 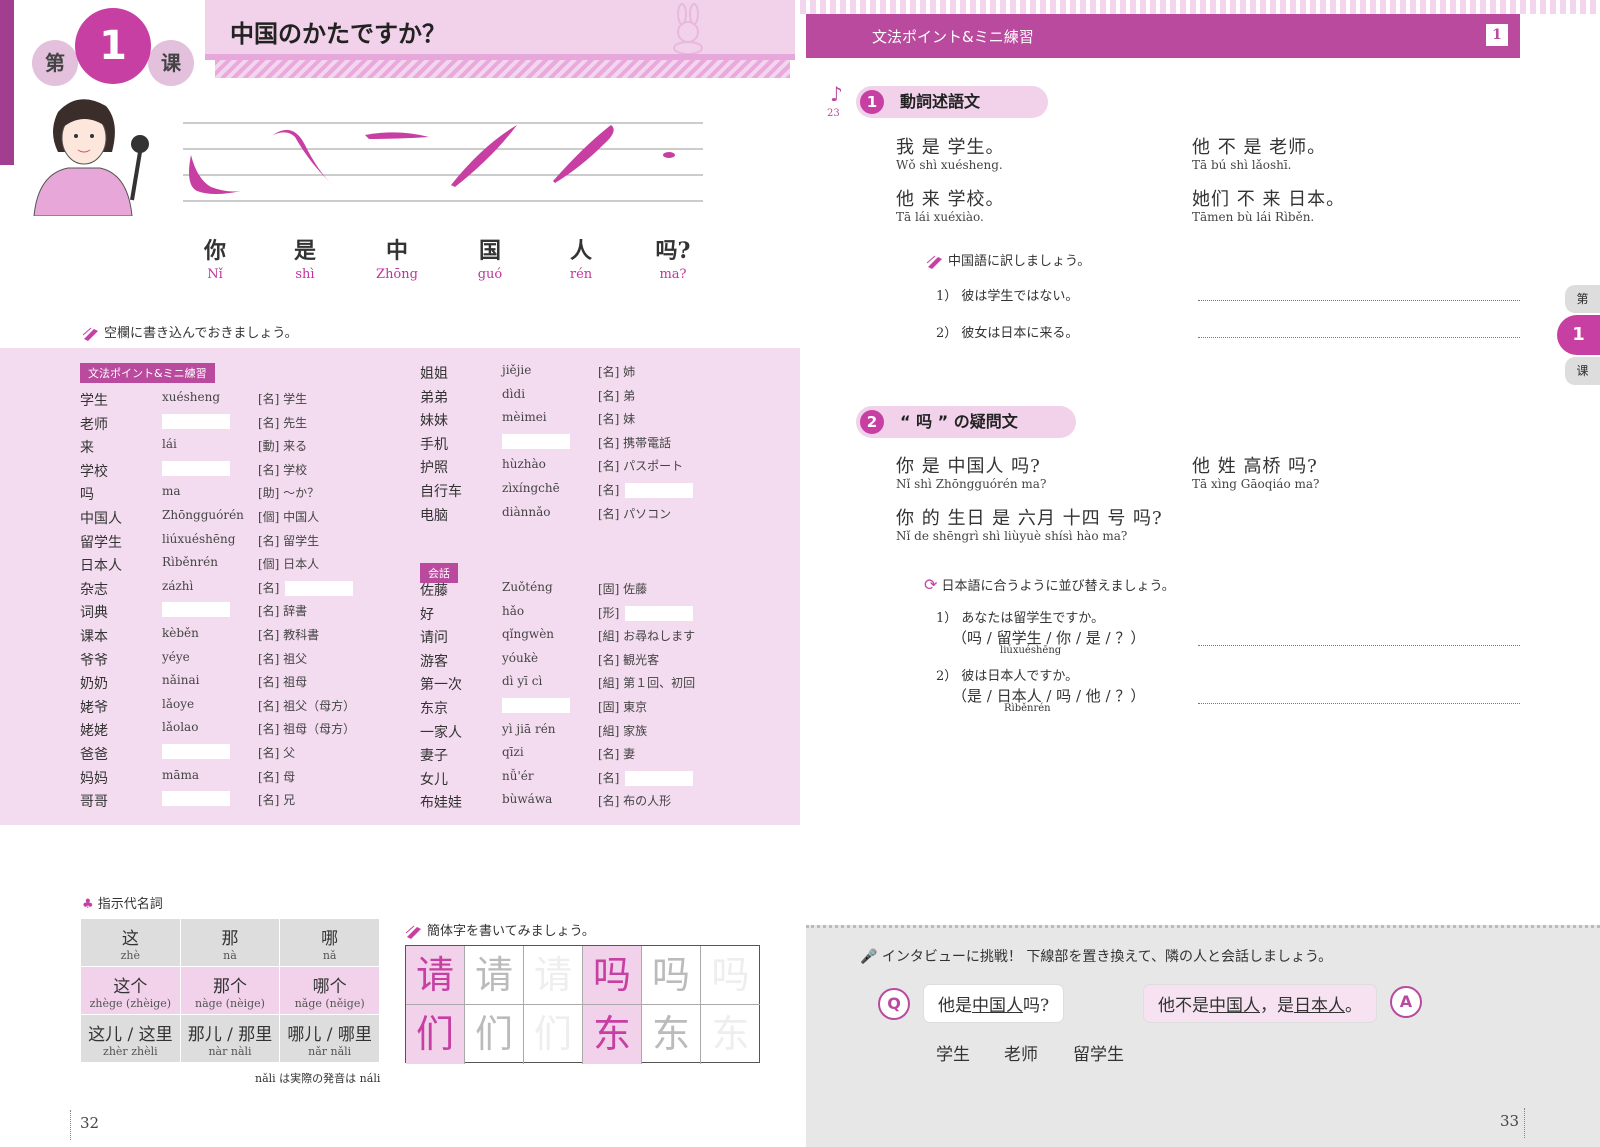 What do you see at coordinates (1007, 676) in the screenshot?
I see `reorder-question: 2） 彼は日本人ですか。` at bounding box center [1007, 676].